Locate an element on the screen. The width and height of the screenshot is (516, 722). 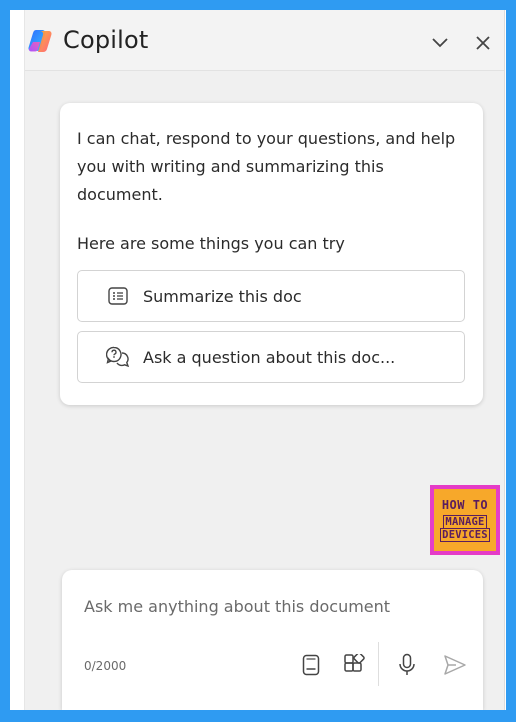
microphone-button is located at coordinates (407, 665).